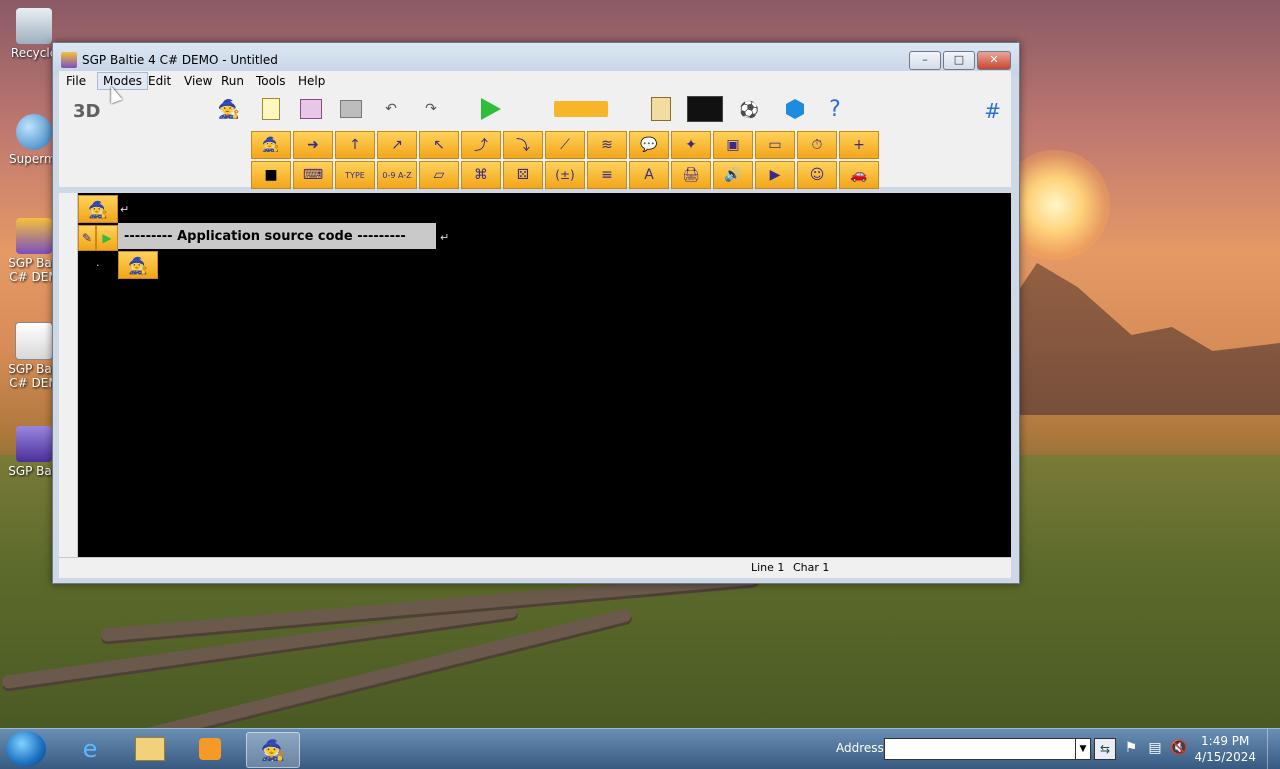  What do you see at coordinates (607, 175) in the screenshot?
I see `command-button: ≡` at bounding box center [607, 175].